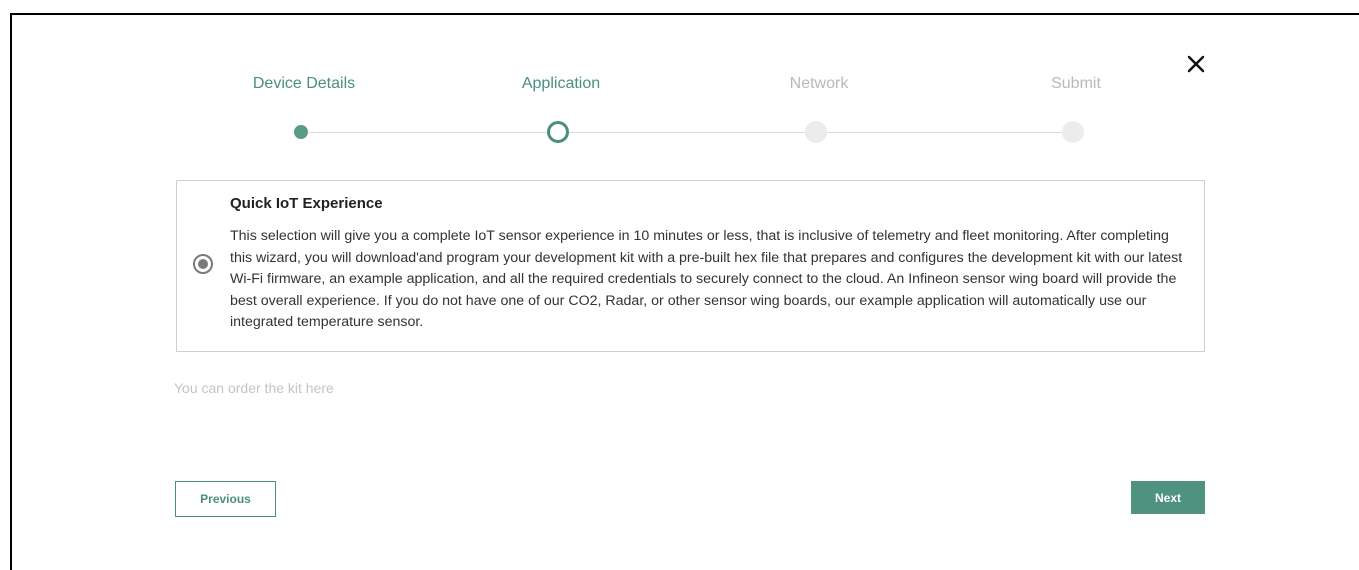  I want to click on stepper-track, so click(687, 132).